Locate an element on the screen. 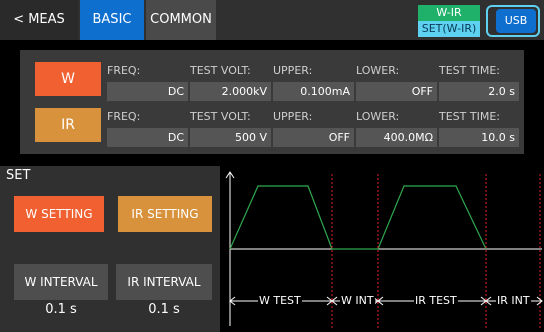 The image size is (544, 332). mode-indicator: W-IR SET(W-IR) is located at coordinates (449, 21).